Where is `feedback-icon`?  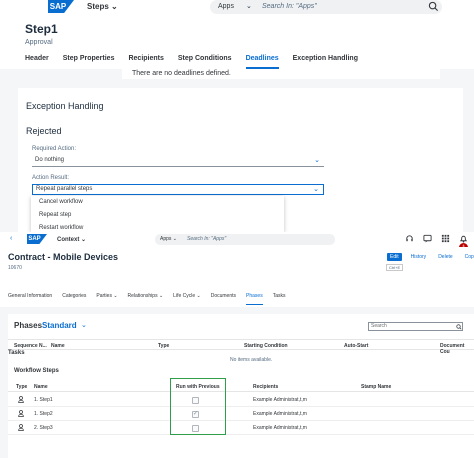
feedback-icon is located at coordinates (427, 238).